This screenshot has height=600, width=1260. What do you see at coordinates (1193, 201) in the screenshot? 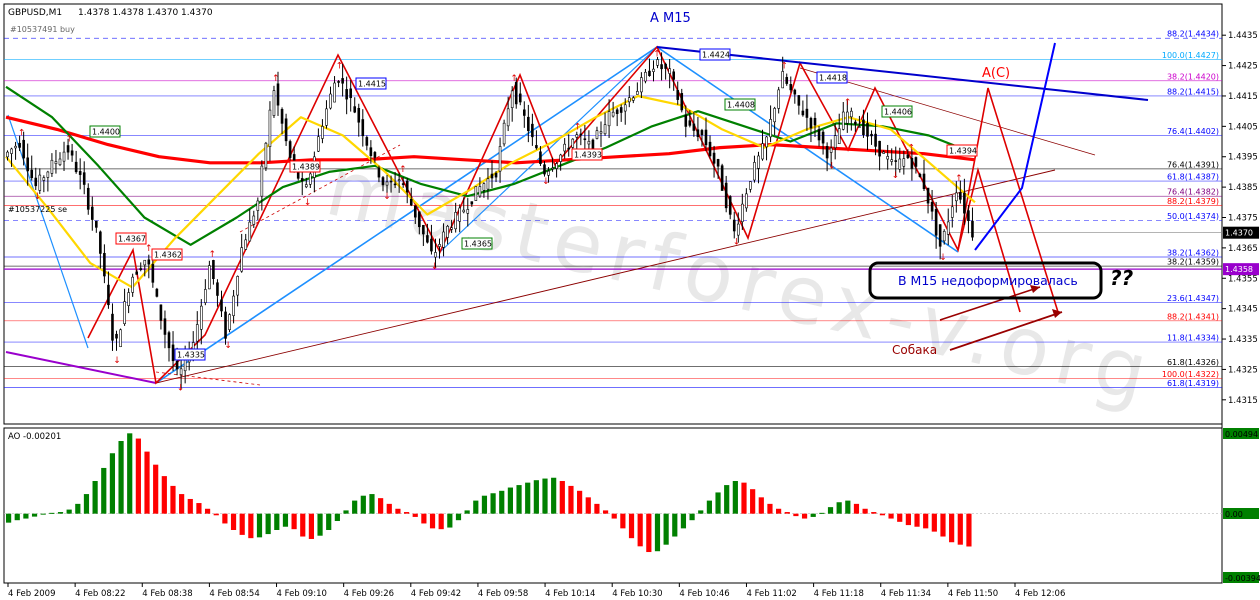
I see `fib-level-label: 88.2(1.4379)` at bounding box center [1193, 201].